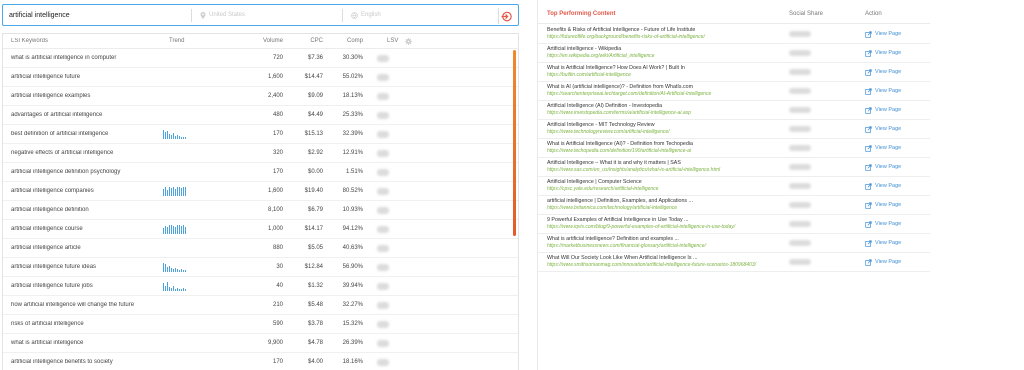  What do you see at coordinates (83, 41) in the screenshot?
I see `col-keyword: LSI Keywords` at bounding box center [83, 41].